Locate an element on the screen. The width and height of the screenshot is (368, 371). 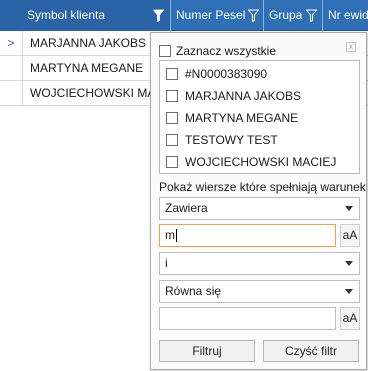
list-item: TESTOWY TEST is located at coordinates (222, 140).